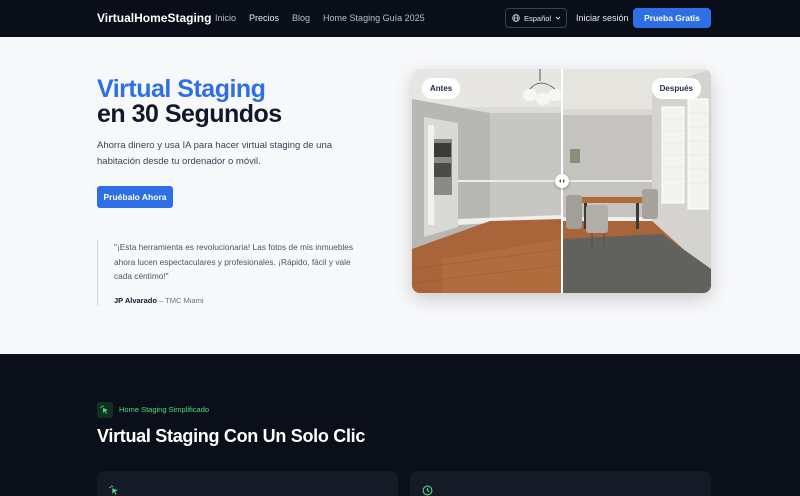 The height and width of the screenshot is (496, 800). I want to click on language-selector: Español, so click(536, 18).